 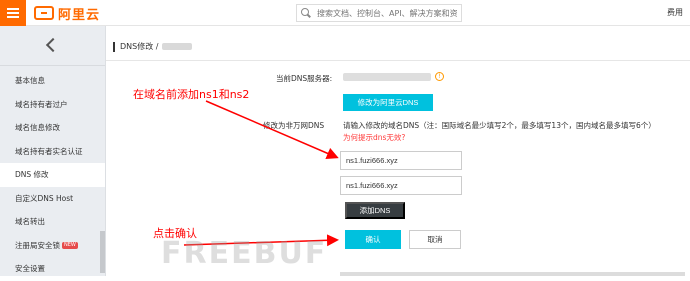 What do you see at coordinates (375, 210) in the screenshot?
I see `add-dns-button: 添加DNS` at bounding box center [375, 210].